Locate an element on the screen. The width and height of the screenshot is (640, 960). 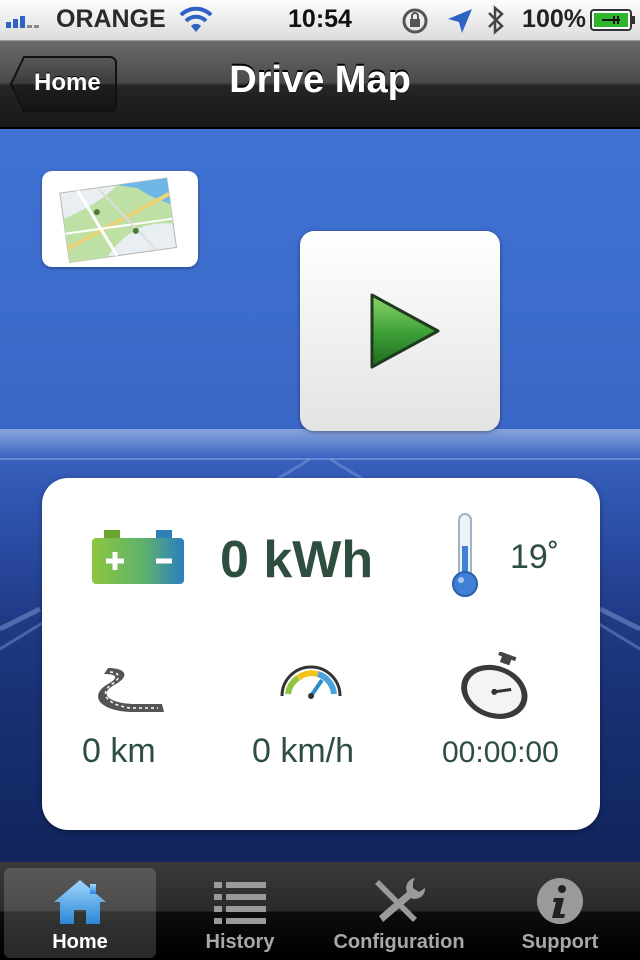
distance-value: 0 km is located at coordinates (119, 751).